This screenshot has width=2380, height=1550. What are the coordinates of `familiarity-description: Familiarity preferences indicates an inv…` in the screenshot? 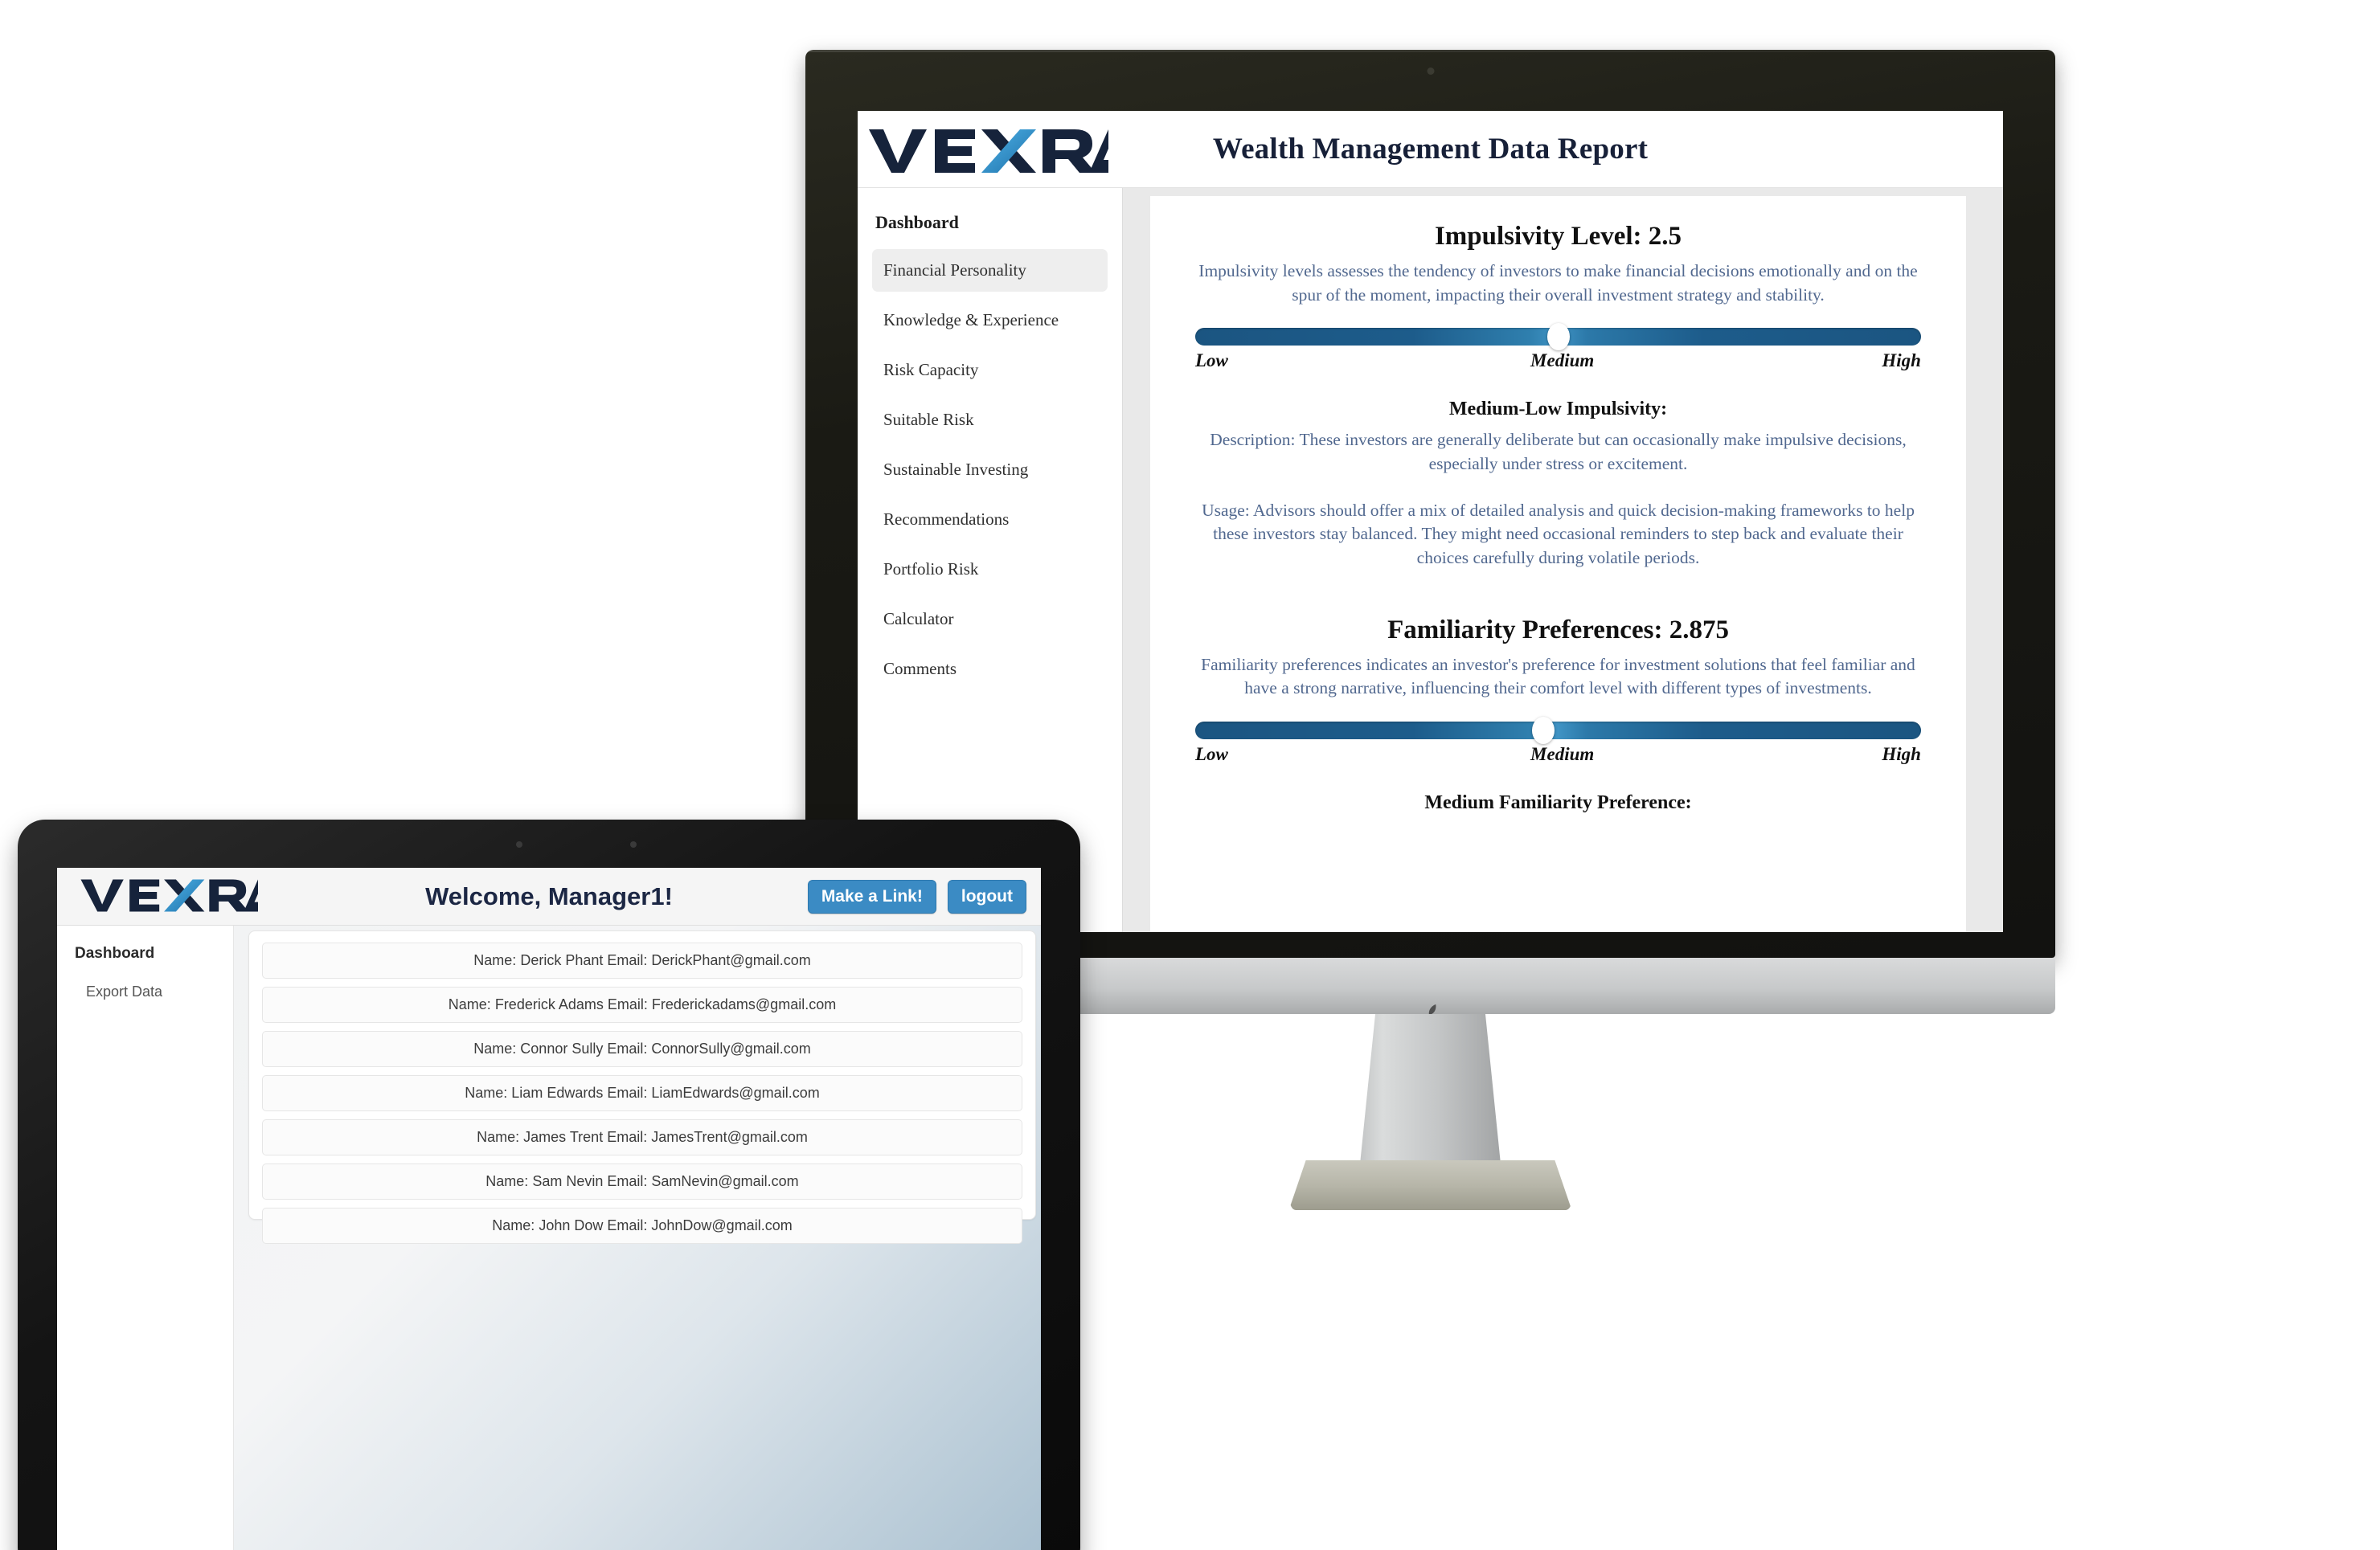 It's located at (1558, 676).